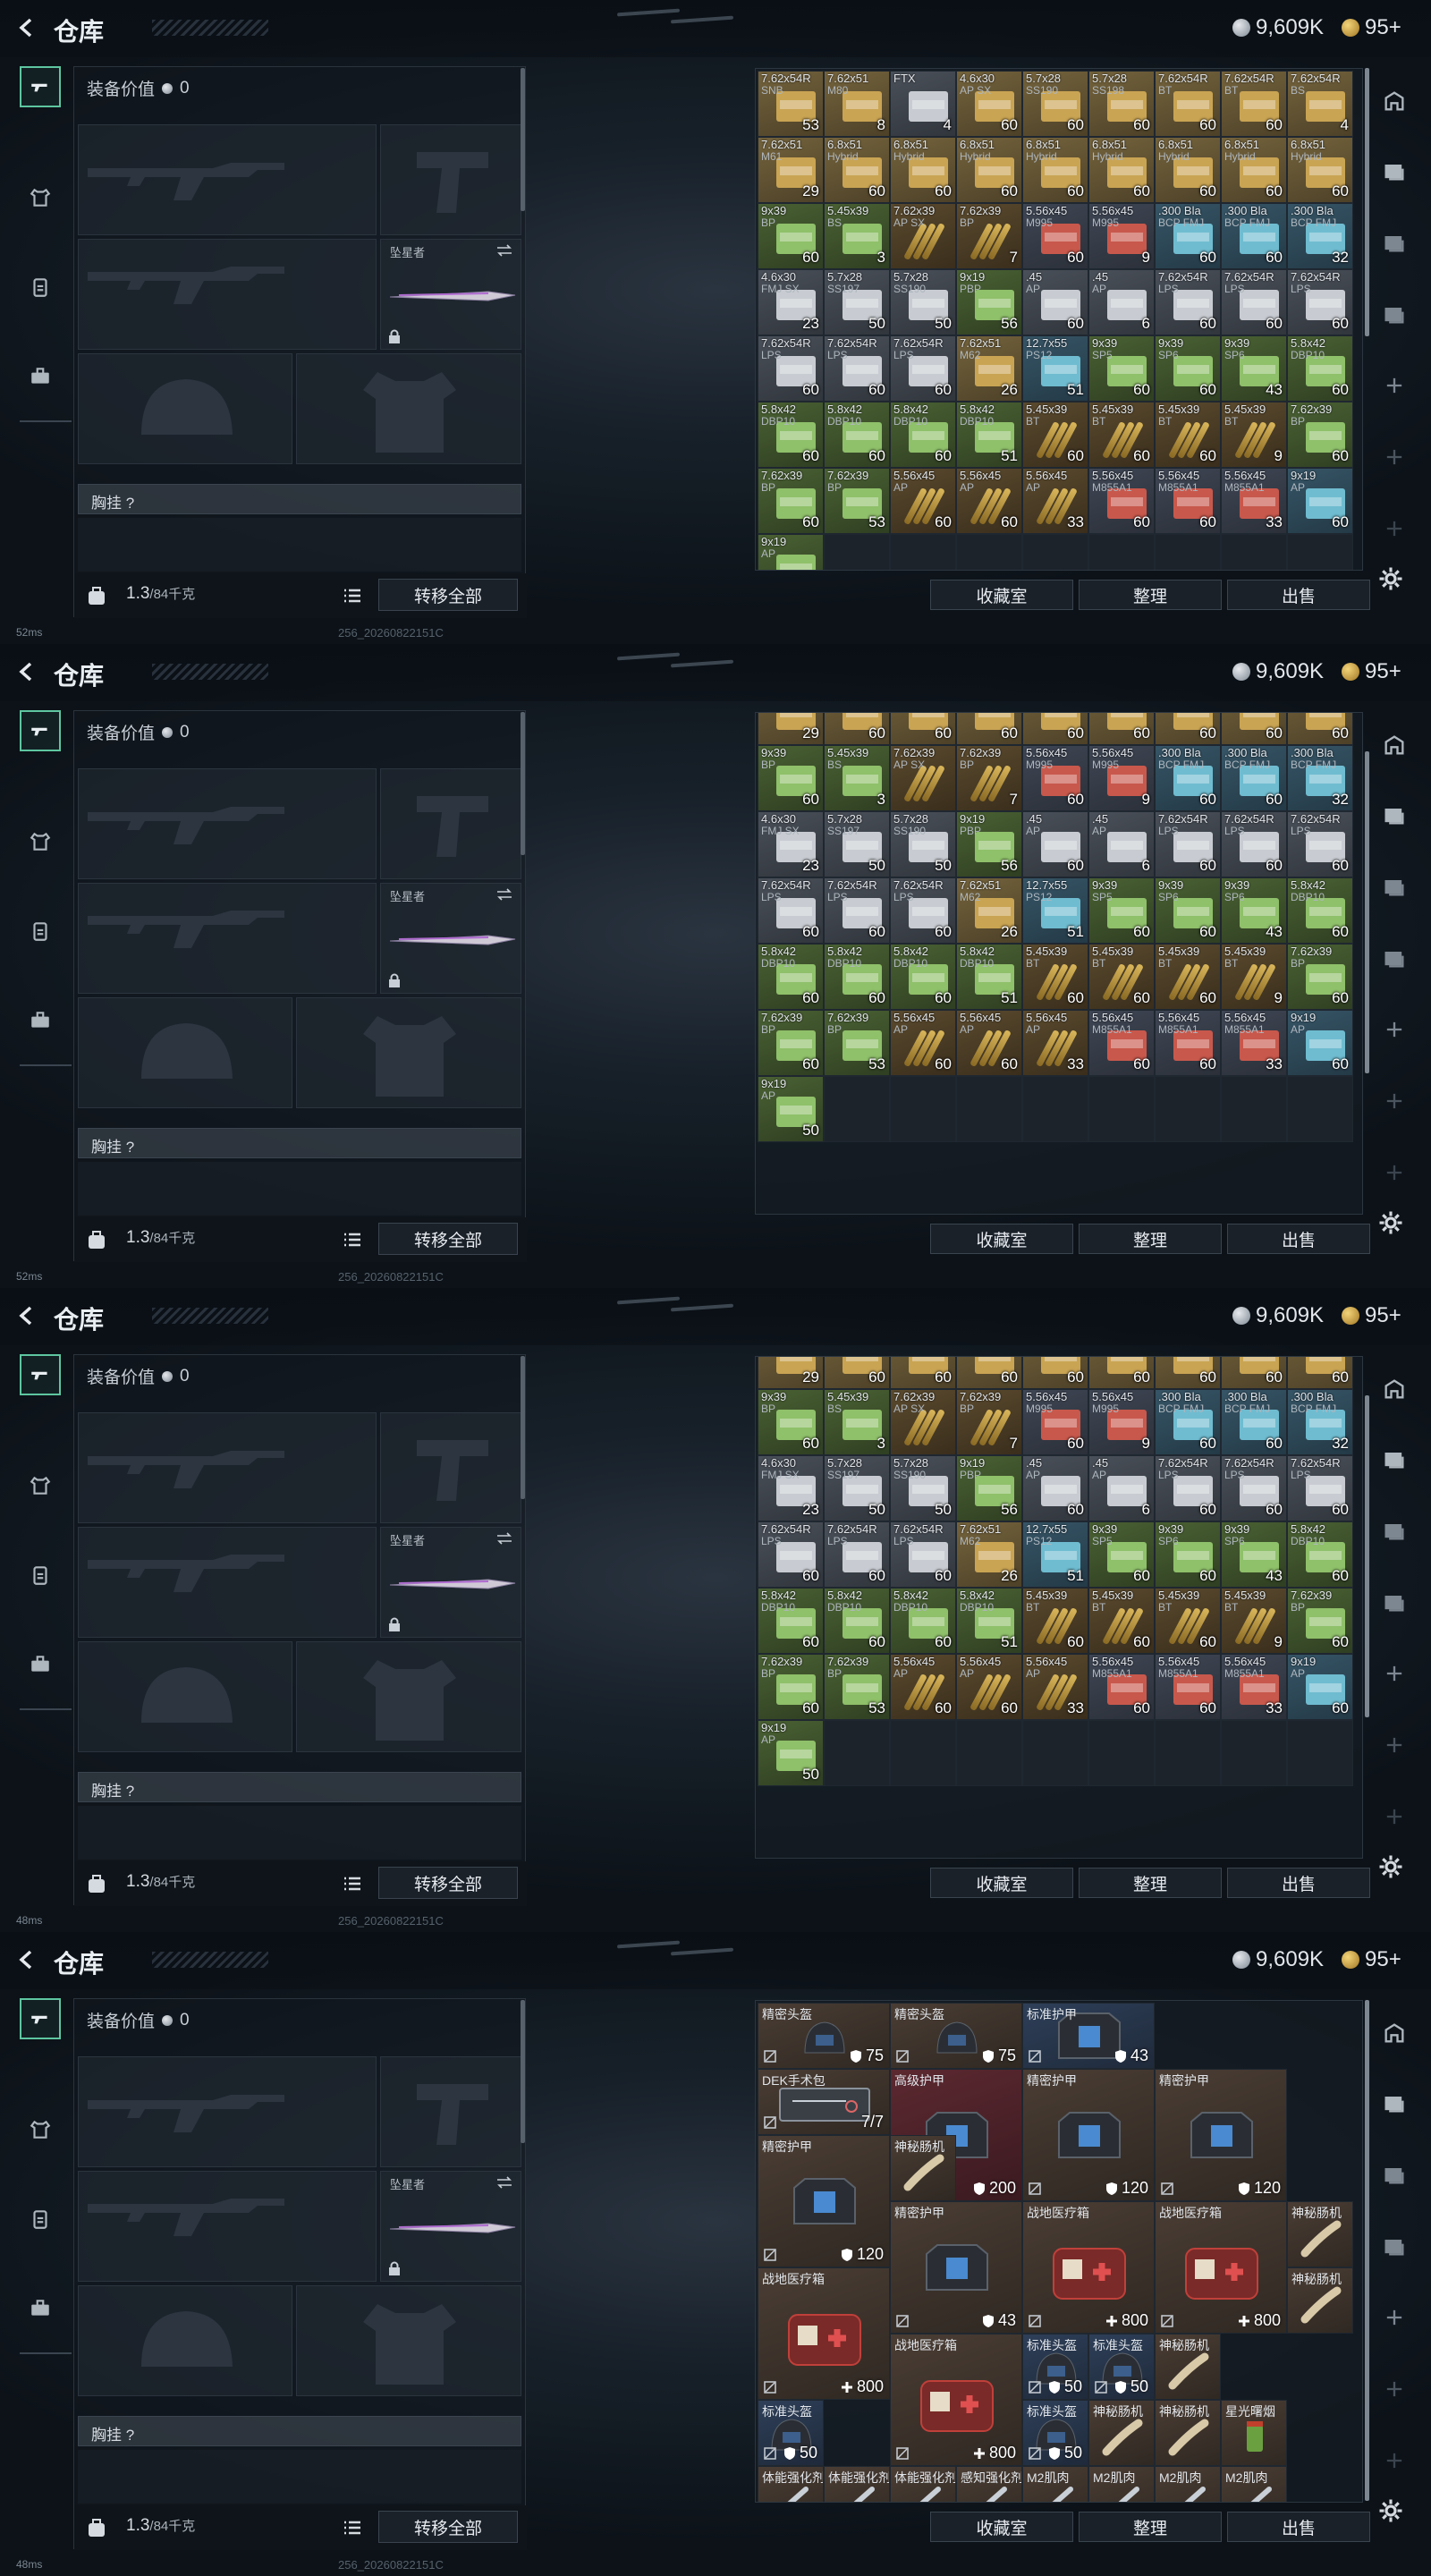  I want to click on transfer-all-button: 转移全部, so click(448, 2527).